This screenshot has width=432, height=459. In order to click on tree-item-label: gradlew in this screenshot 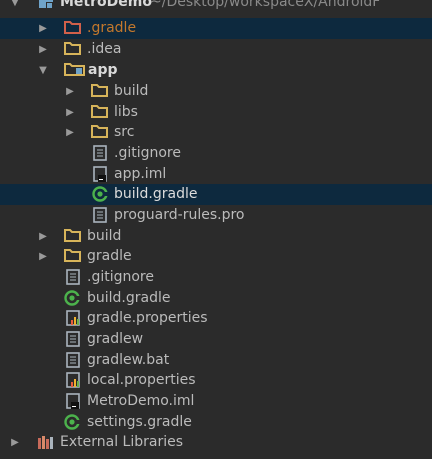, I will do `click(115, 339)`.